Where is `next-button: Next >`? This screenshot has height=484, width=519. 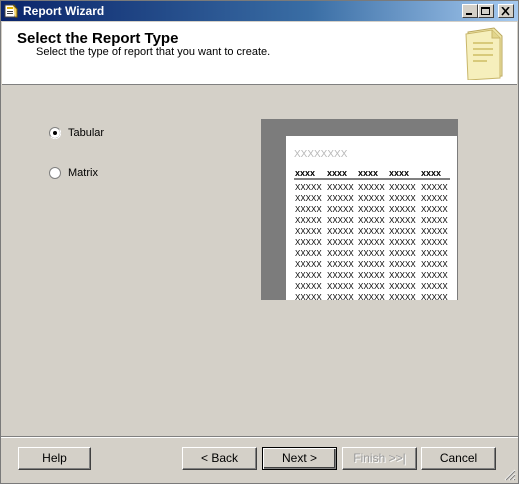
next-button: Next > is located at coordinates (299, 458).